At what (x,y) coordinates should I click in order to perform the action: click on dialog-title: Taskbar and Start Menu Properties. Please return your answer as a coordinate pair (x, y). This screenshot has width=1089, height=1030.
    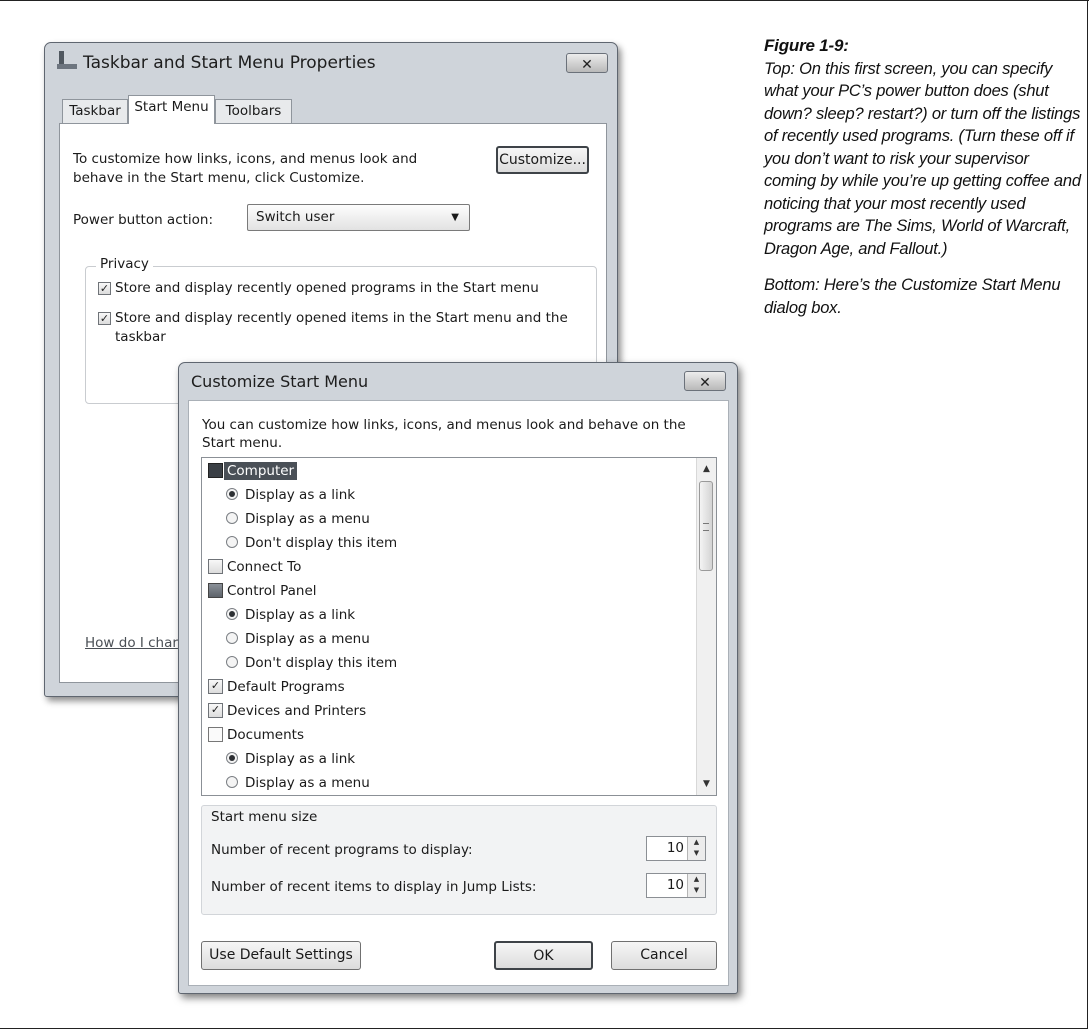
    Looking at the image, I should click on (229, 63).